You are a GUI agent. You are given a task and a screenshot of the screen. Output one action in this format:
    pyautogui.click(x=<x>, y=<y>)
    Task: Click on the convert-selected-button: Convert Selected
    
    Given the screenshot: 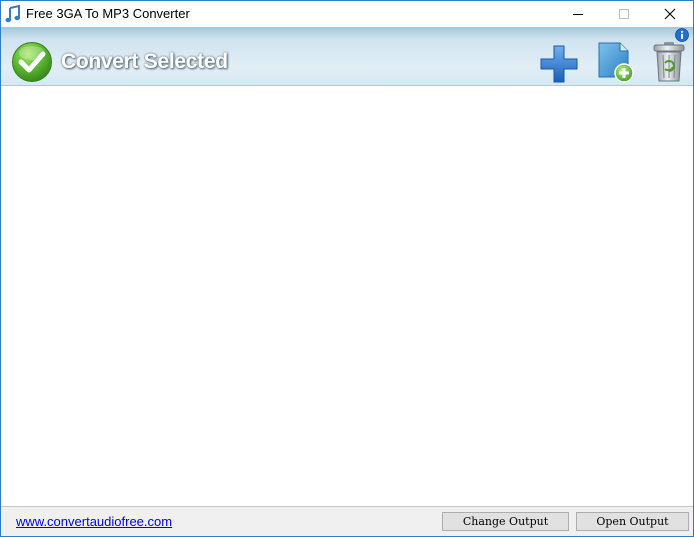 What is the action you would take?
    pyautogui.click(x=119, y=62)
    